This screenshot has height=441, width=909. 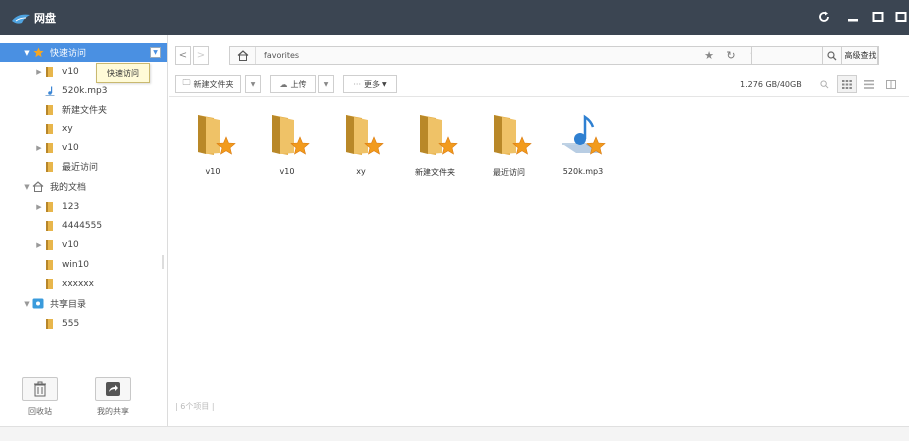 I want to click on more-button: ··· 更多 ▼, so click(x=370, y=84).